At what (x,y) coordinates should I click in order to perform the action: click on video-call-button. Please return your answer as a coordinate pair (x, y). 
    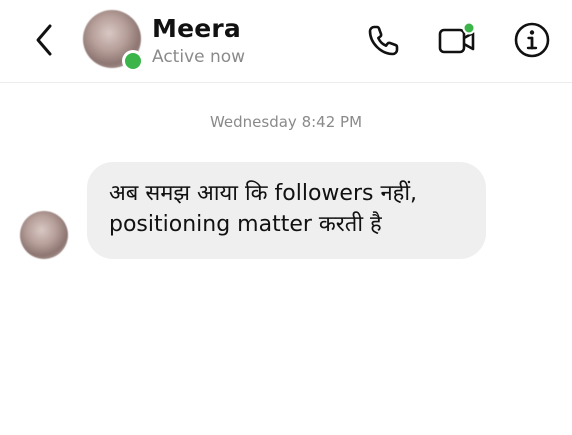
    Looking at the image, I should click on (457, 40).